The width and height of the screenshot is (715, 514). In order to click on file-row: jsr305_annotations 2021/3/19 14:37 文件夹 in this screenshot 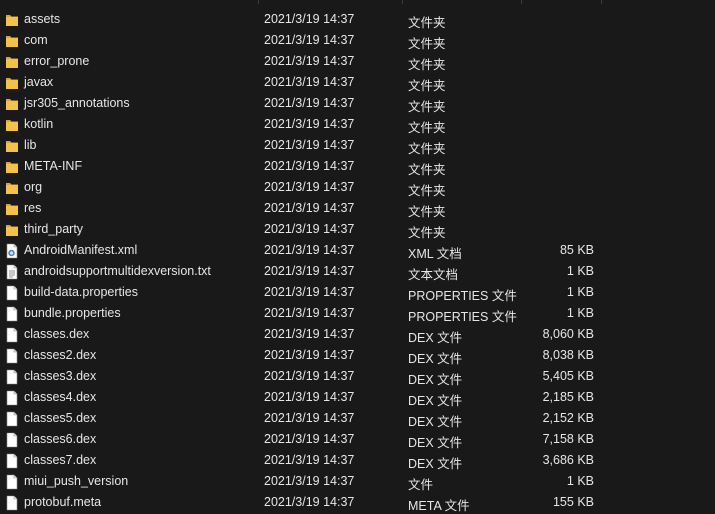, I will do `click(357, 104)`.